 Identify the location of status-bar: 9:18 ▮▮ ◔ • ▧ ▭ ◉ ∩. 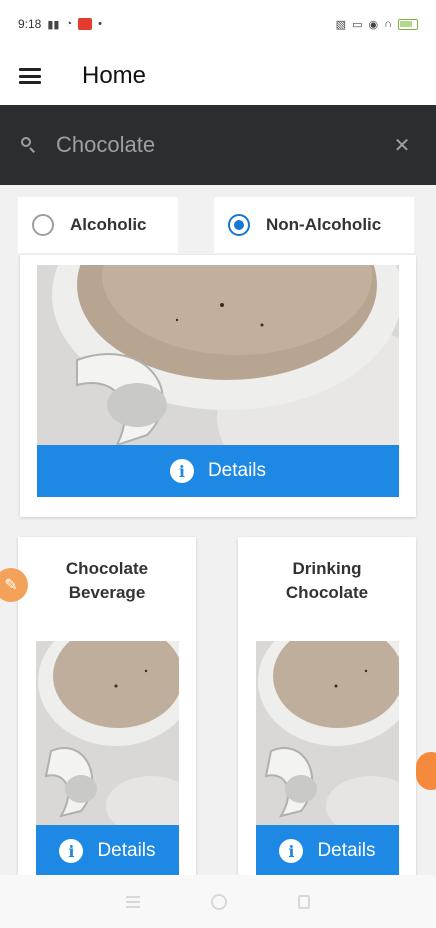
(218, 24).